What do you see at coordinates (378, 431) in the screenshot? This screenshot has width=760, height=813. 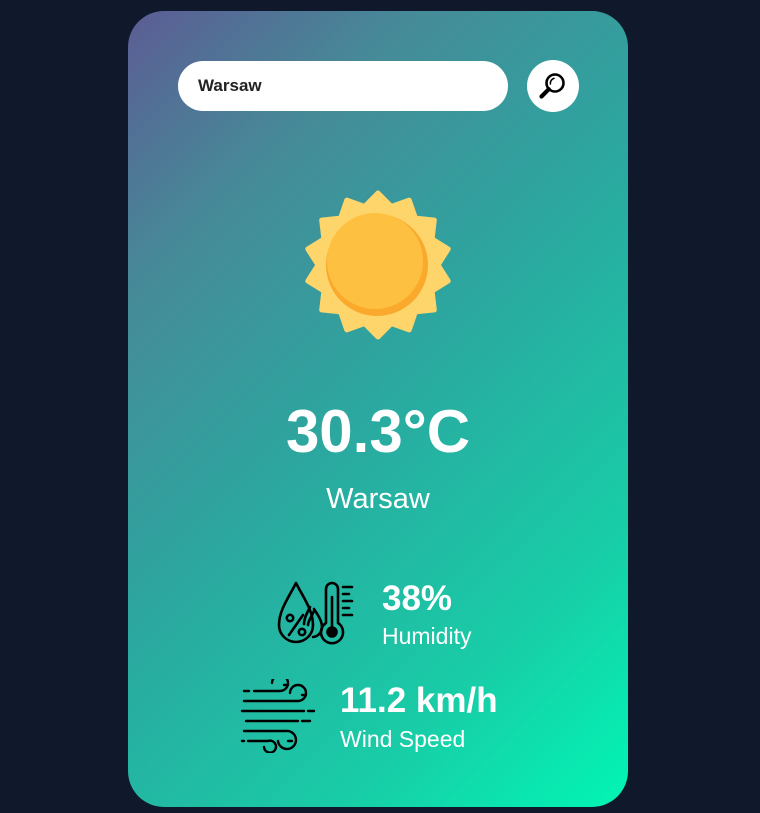 I see `temperature: 30.3°C` at bounding box center [378, 431].